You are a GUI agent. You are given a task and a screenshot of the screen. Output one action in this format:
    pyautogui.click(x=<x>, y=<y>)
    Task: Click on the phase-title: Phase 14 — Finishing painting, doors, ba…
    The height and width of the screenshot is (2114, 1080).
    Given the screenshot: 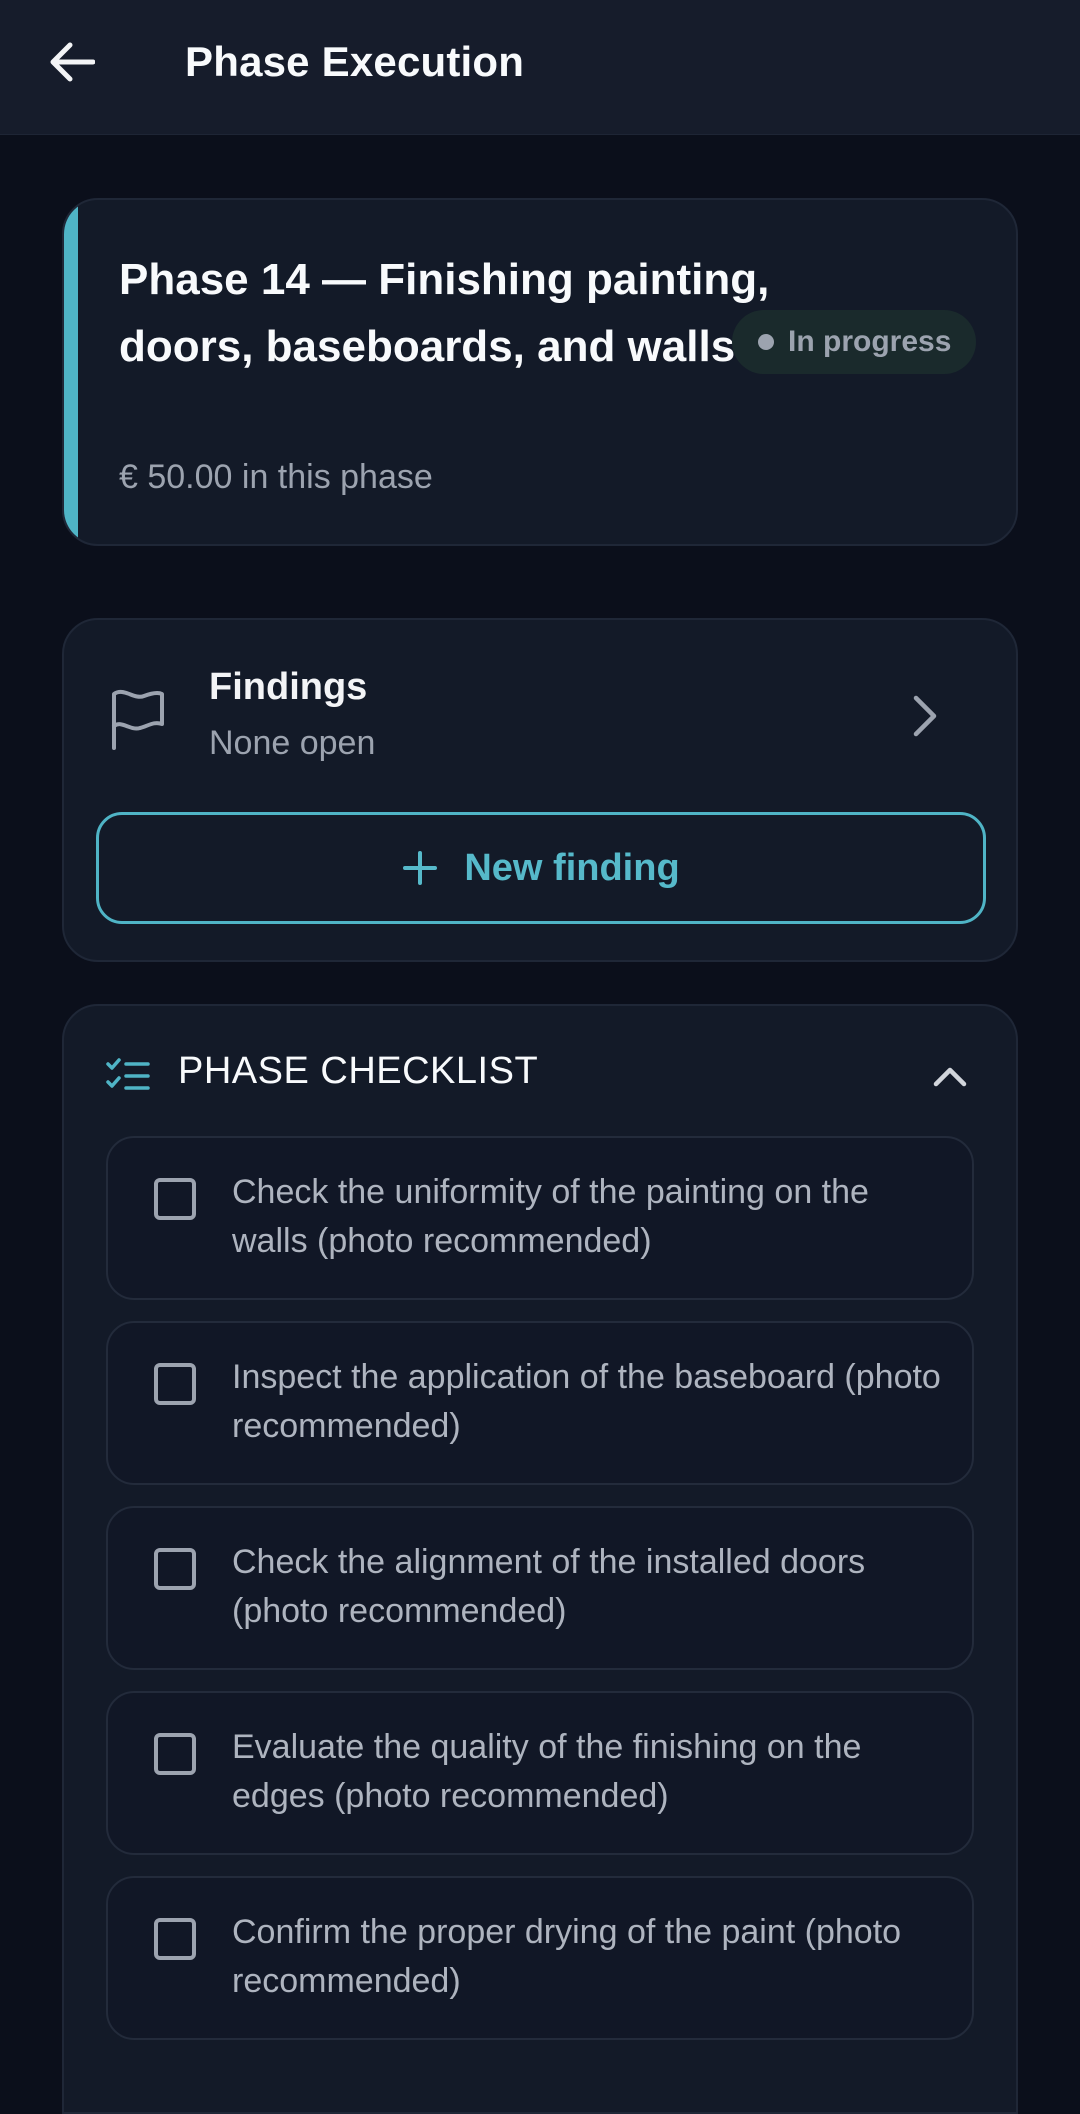 What is the action you would take?
    pyautogui.click(x=444, y=313)
    